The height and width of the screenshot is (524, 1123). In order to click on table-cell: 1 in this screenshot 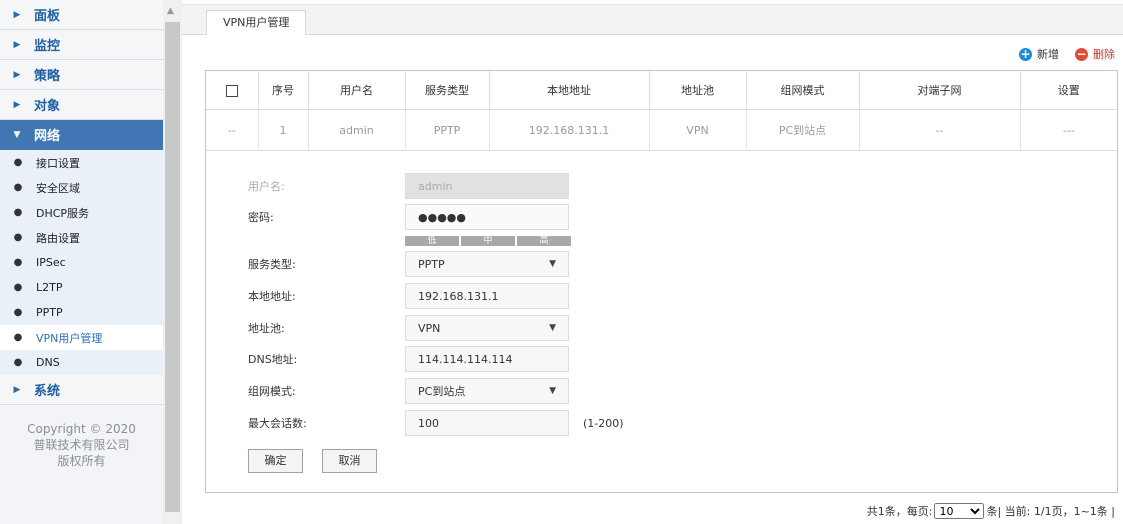, I will do `click(283, 130)`.